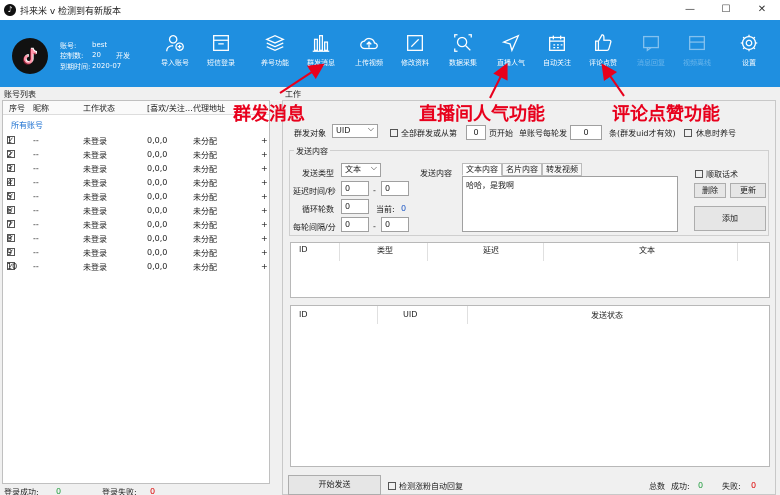 Image resolution: width=780 pixels, height=495 pixels. Describe the element at coordinates (310, 133) in the screenshot. I see `target-label: 群发对象` at that location.